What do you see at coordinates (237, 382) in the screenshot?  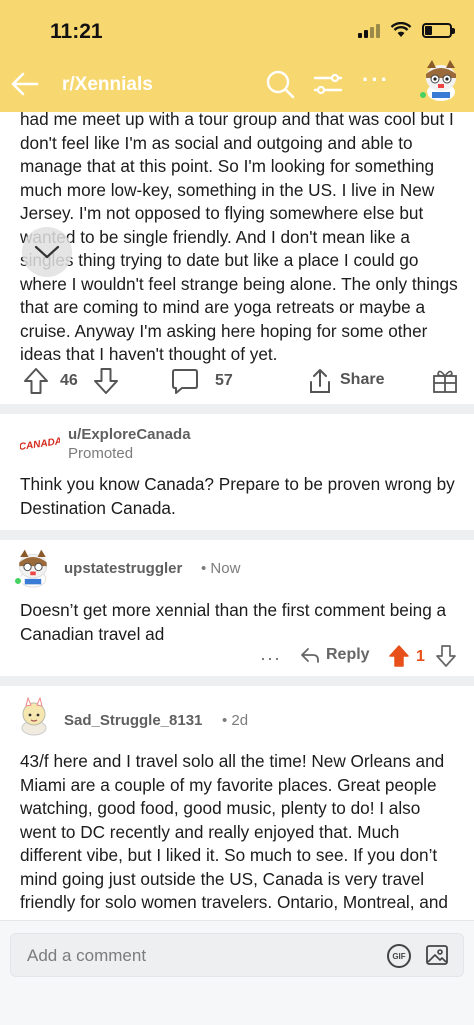 I see `post-action-bar: 46 57 Share` at bounding box center [237, 382].